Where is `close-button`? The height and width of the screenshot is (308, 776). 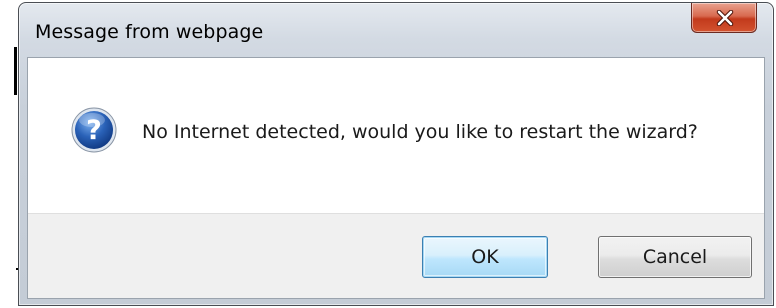
close-button is located at coordinates (724, 18).